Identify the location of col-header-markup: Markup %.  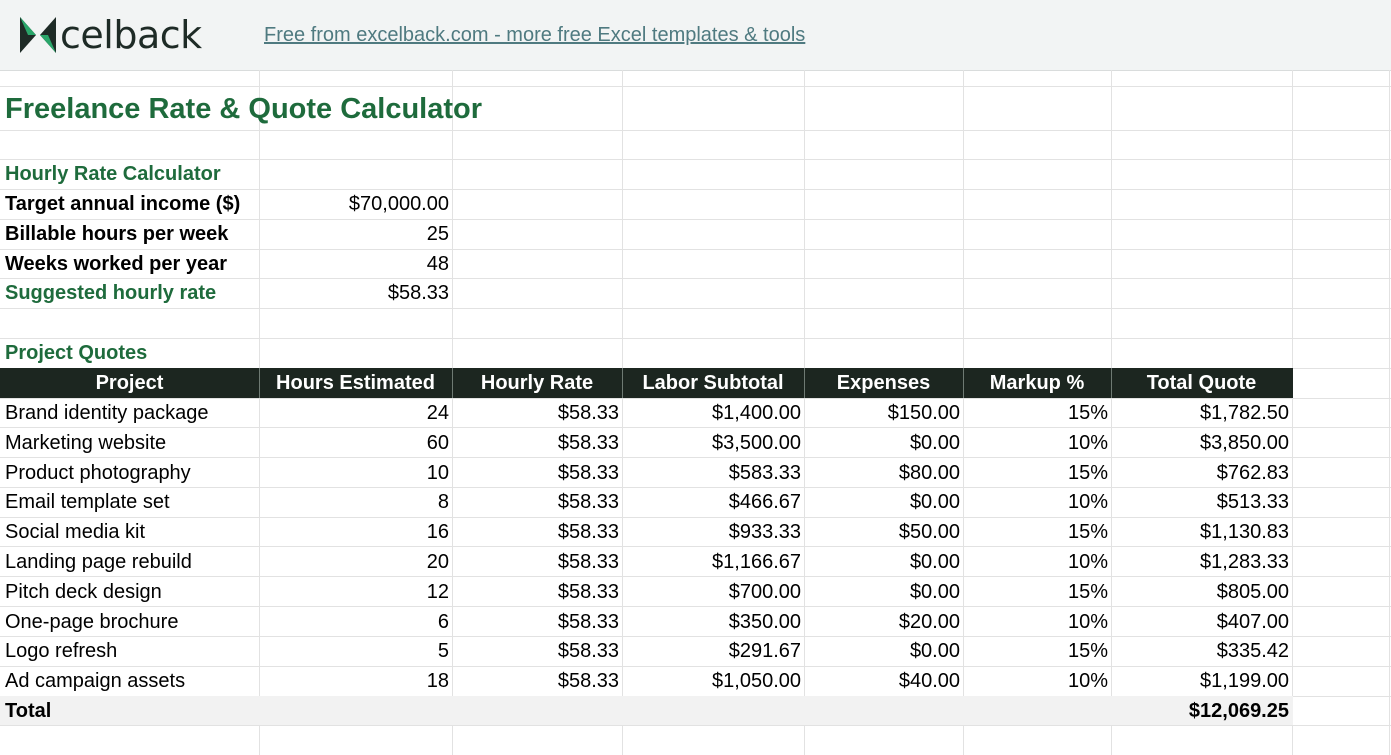
(1037, 383).